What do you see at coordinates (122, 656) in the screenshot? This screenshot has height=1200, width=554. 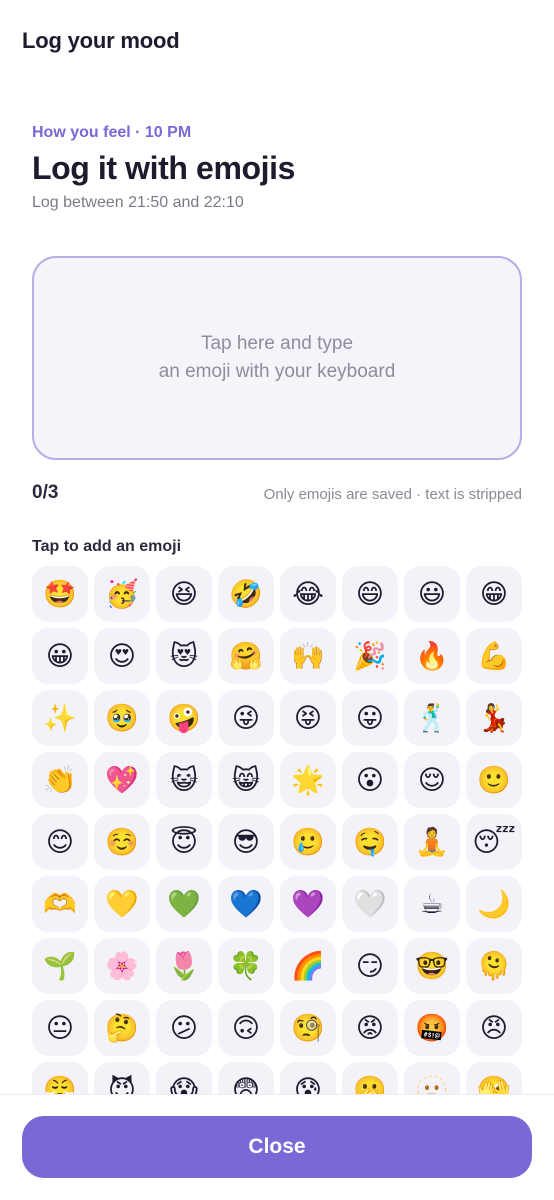 I see `emoji-button: 😍` at bounding box center [122, 656].